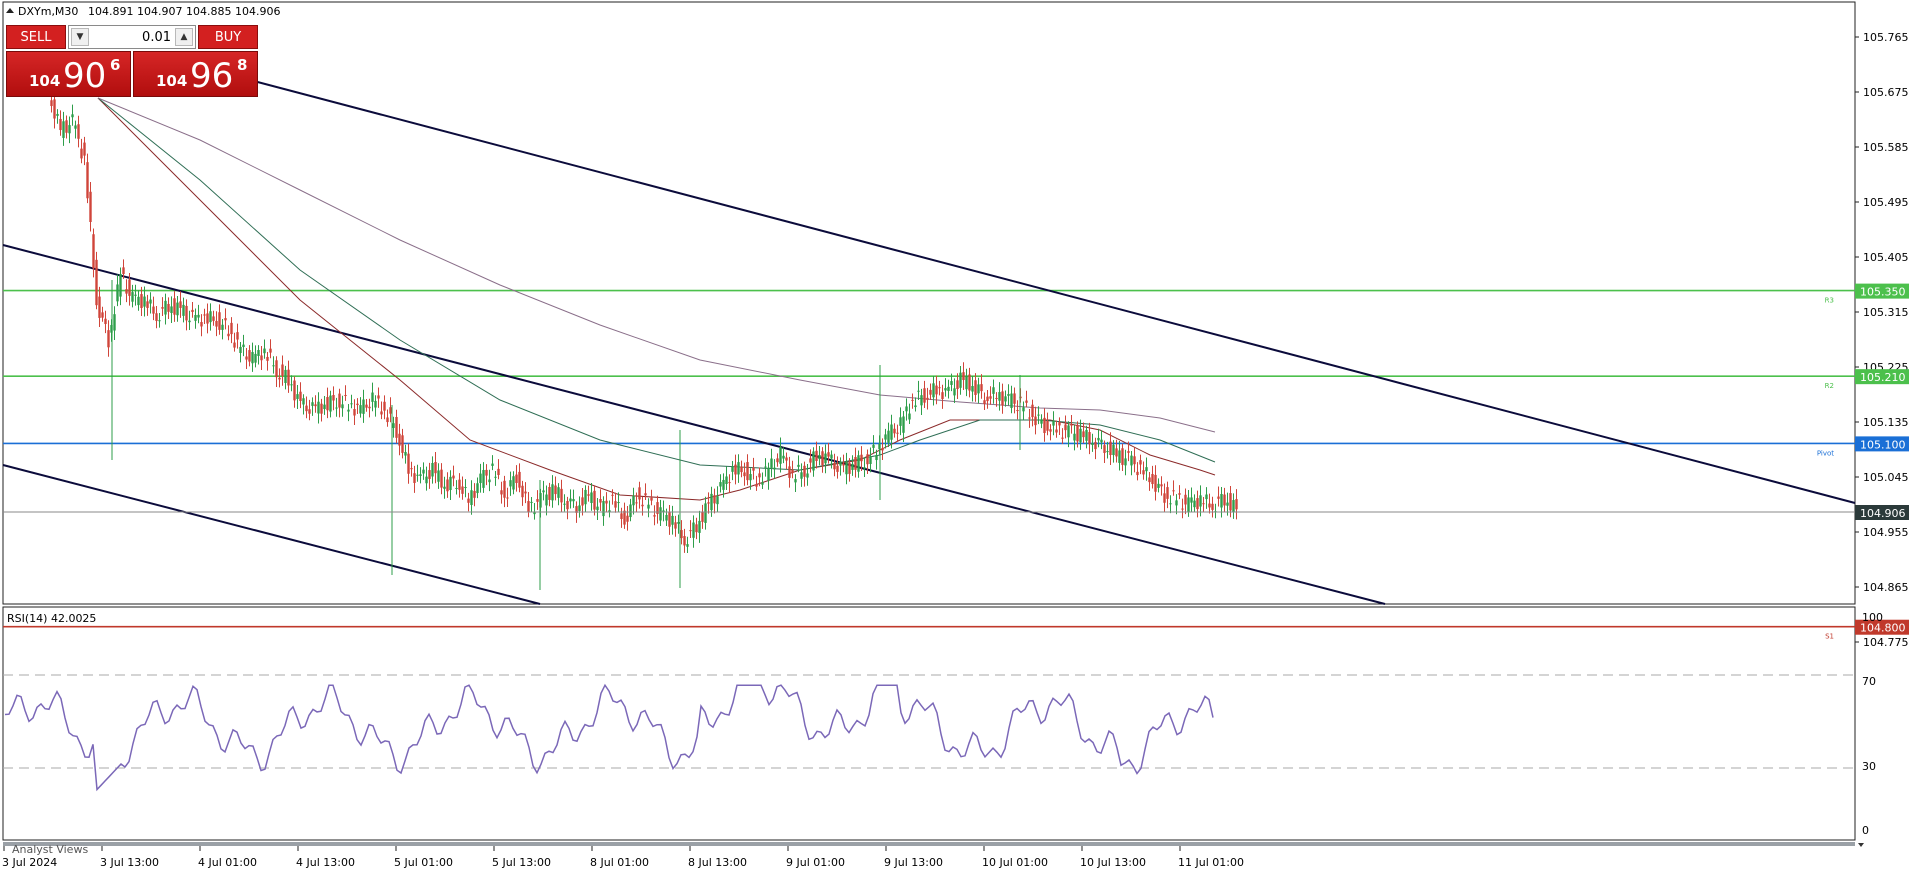  Describe the element at coordinates (195, 74) in the screenshot. I see `ask-price-button: 104 96 8` at that location.